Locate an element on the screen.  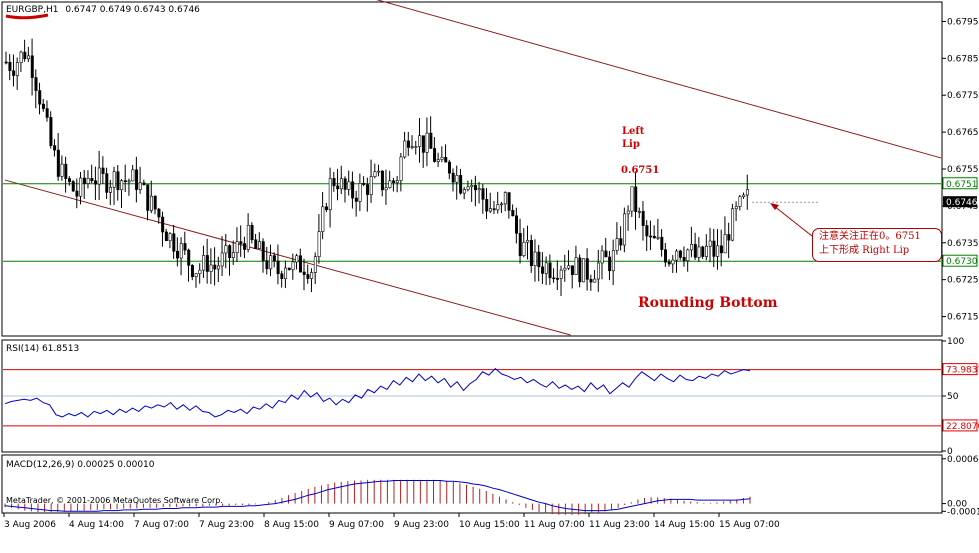
callout-line1: 注意关注正在0。6751 is located at coordinates (870, 236).